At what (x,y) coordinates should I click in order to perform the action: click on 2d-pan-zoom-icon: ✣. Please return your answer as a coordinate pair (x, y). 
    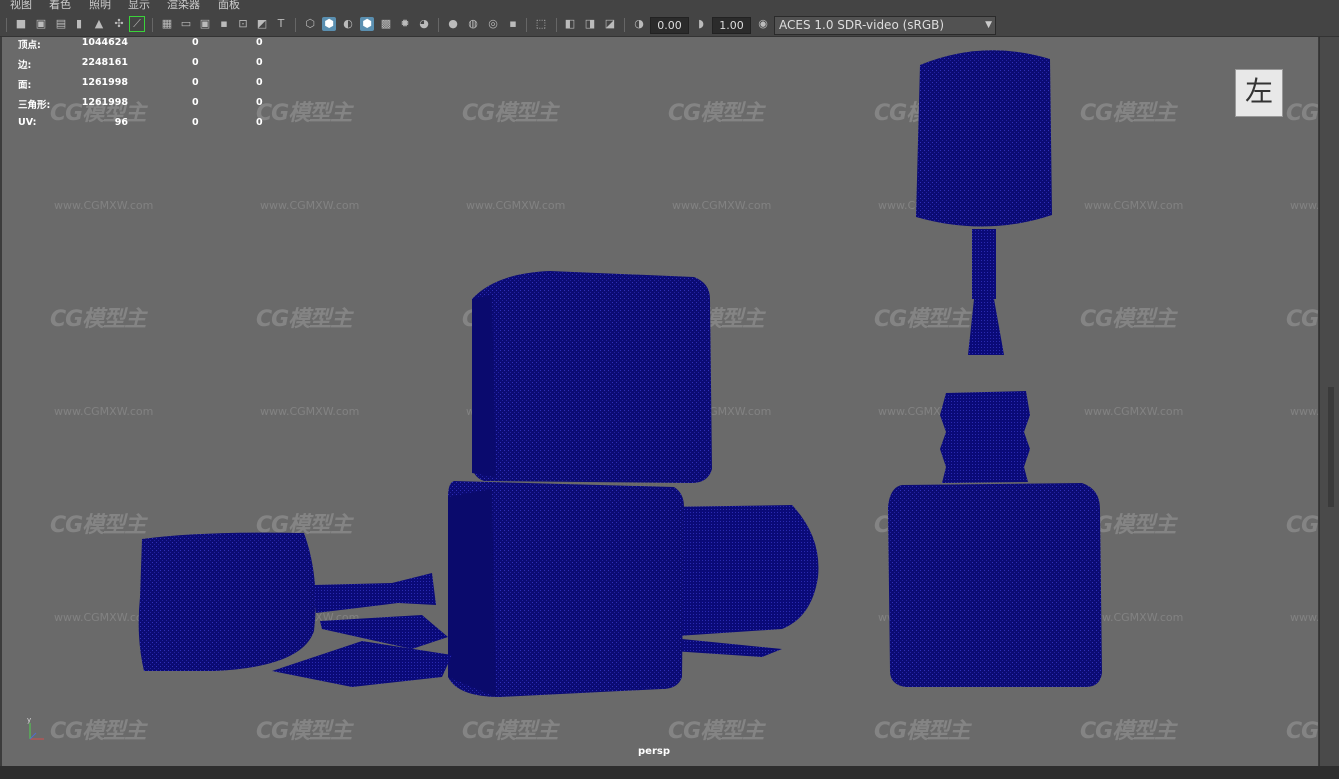
    Looking at the image, I should click on (119, 24).